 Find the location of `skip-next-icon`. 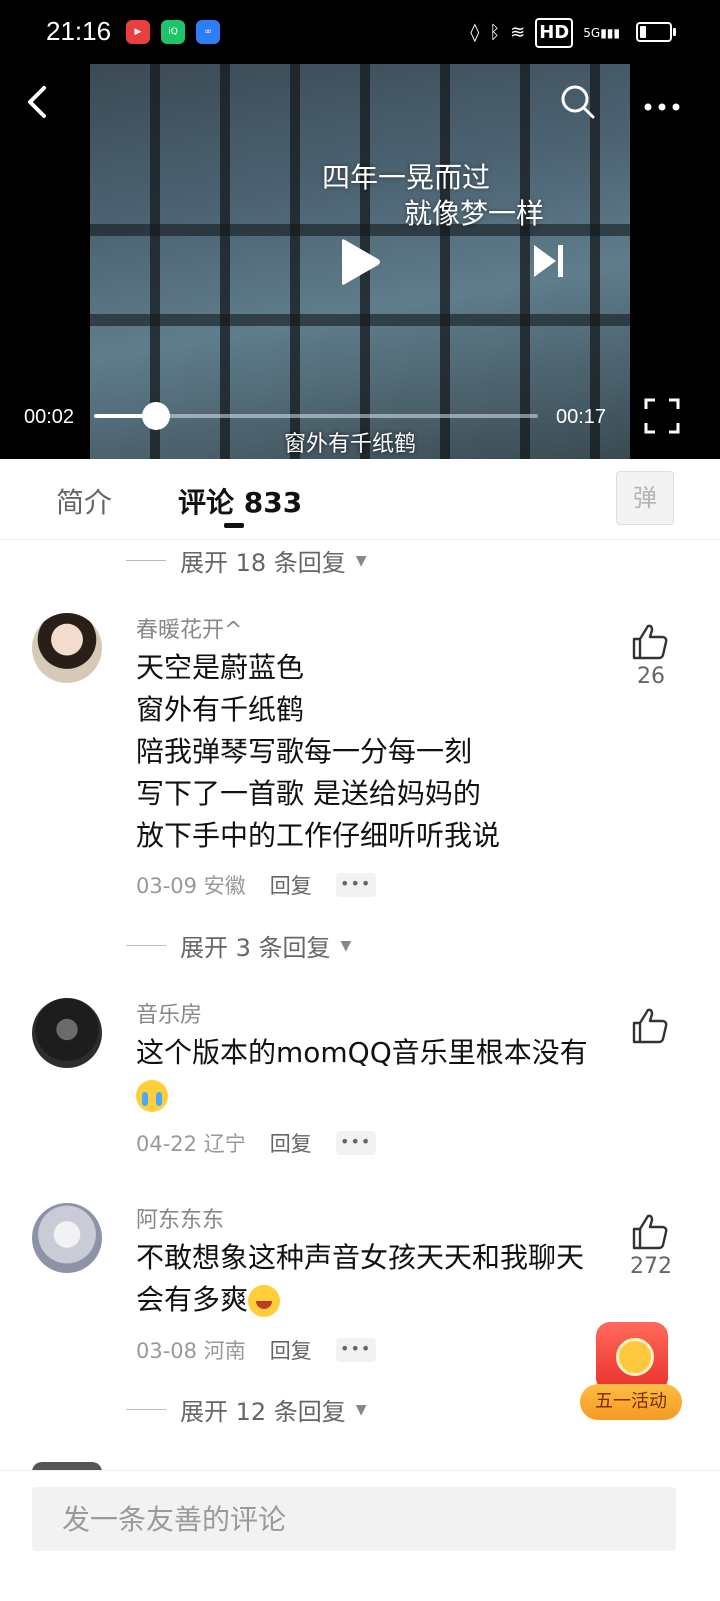

skip-next-icon is located at coordinates (548, 261).